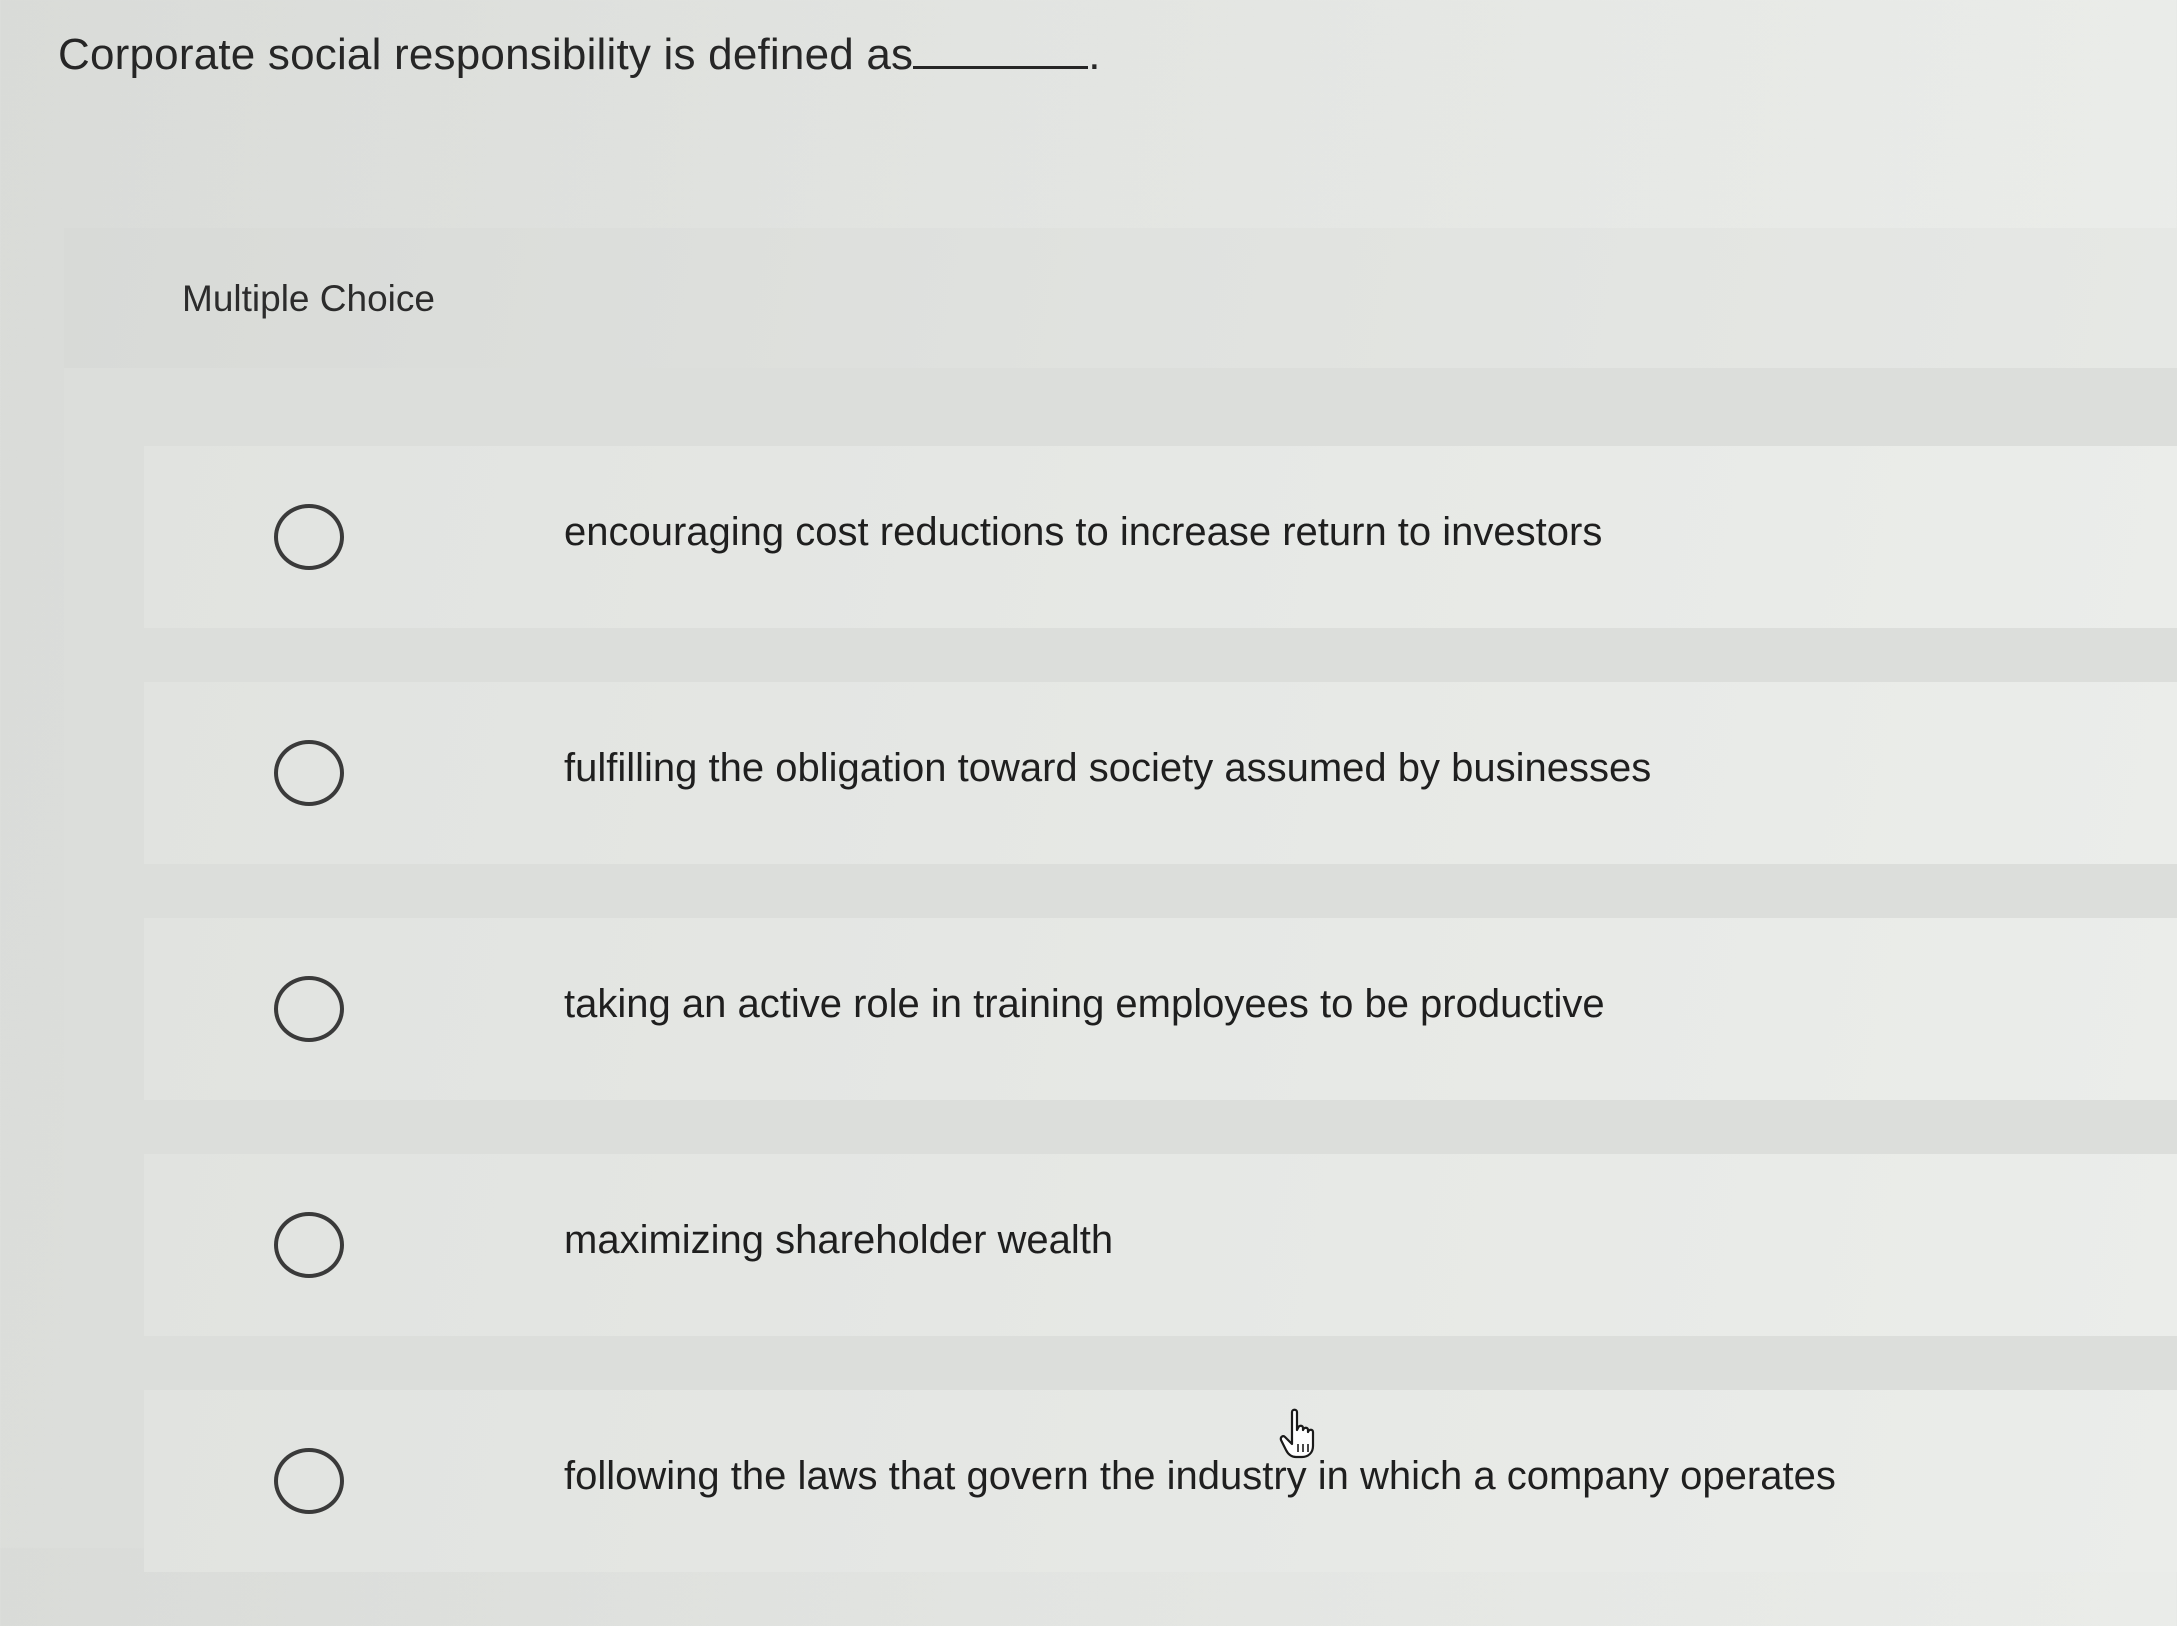  I want to click on hand-pointer-icon, so click(1297, 1433).